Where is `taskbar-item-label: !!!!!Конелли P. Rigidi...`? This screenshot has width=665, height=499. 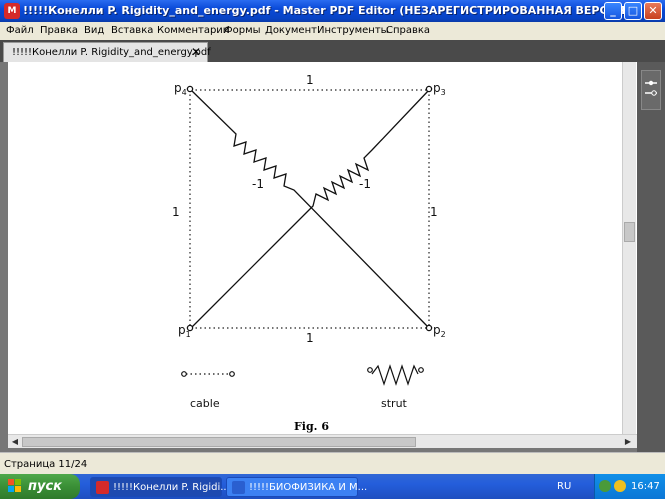
taskbar-item-label: !!!!!Конелли P. Rigidi... is located at coordinates (171, 487).